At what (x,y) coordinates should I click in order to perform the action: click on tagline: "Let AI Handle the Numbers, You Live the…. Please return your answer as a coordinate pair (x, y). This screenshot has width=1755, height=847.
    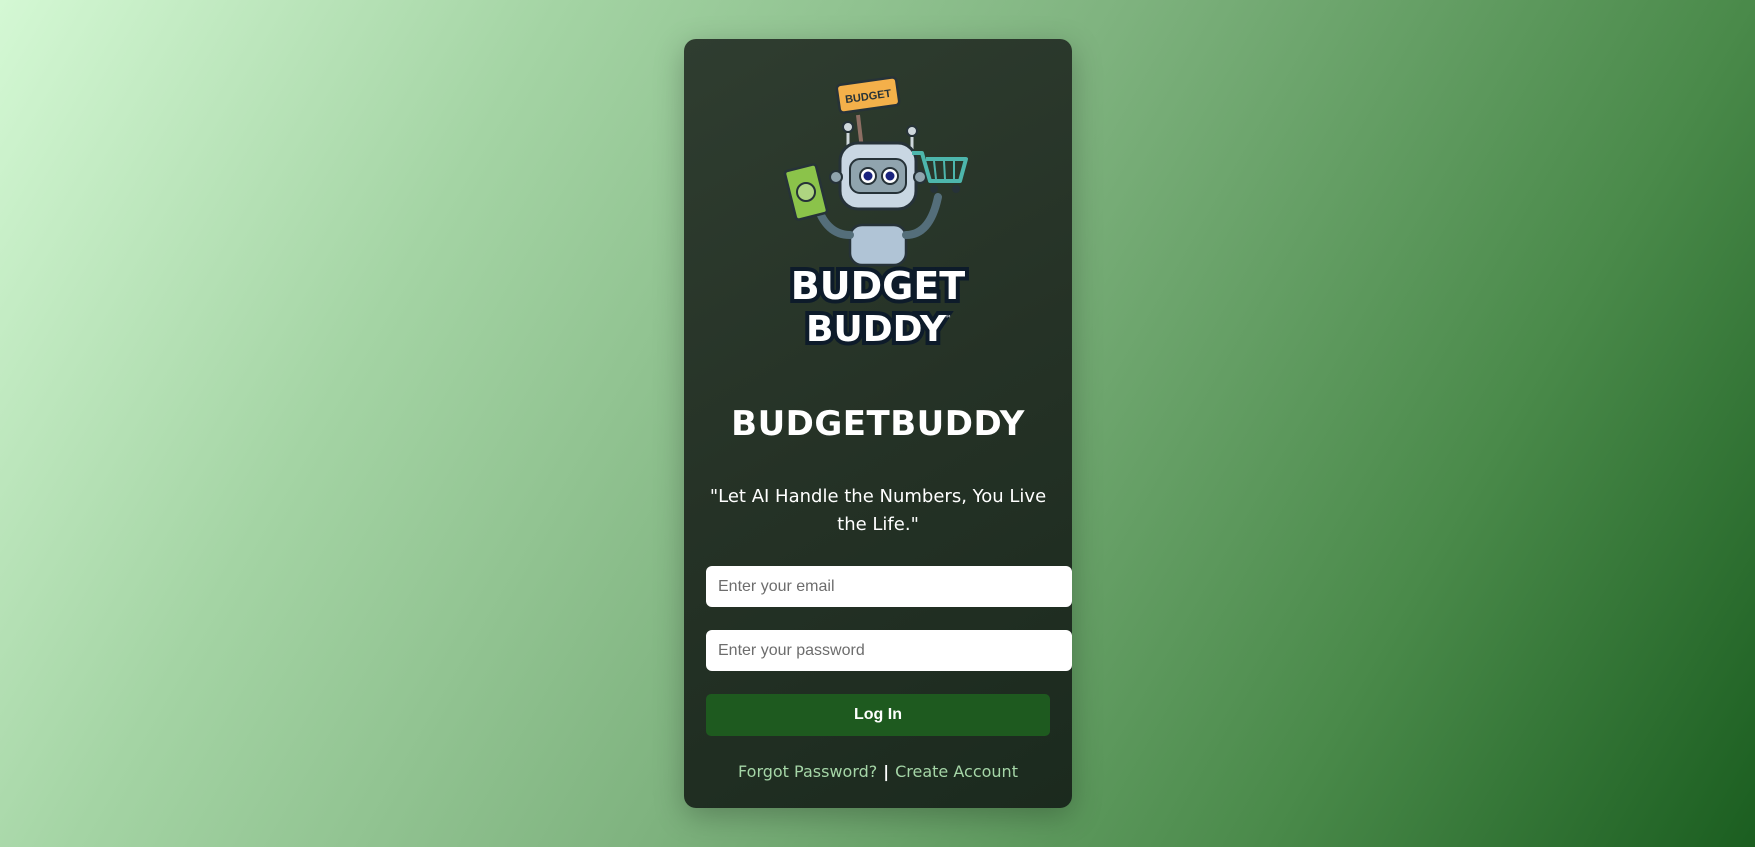
    Looking at the image, I should click on (878, 510).